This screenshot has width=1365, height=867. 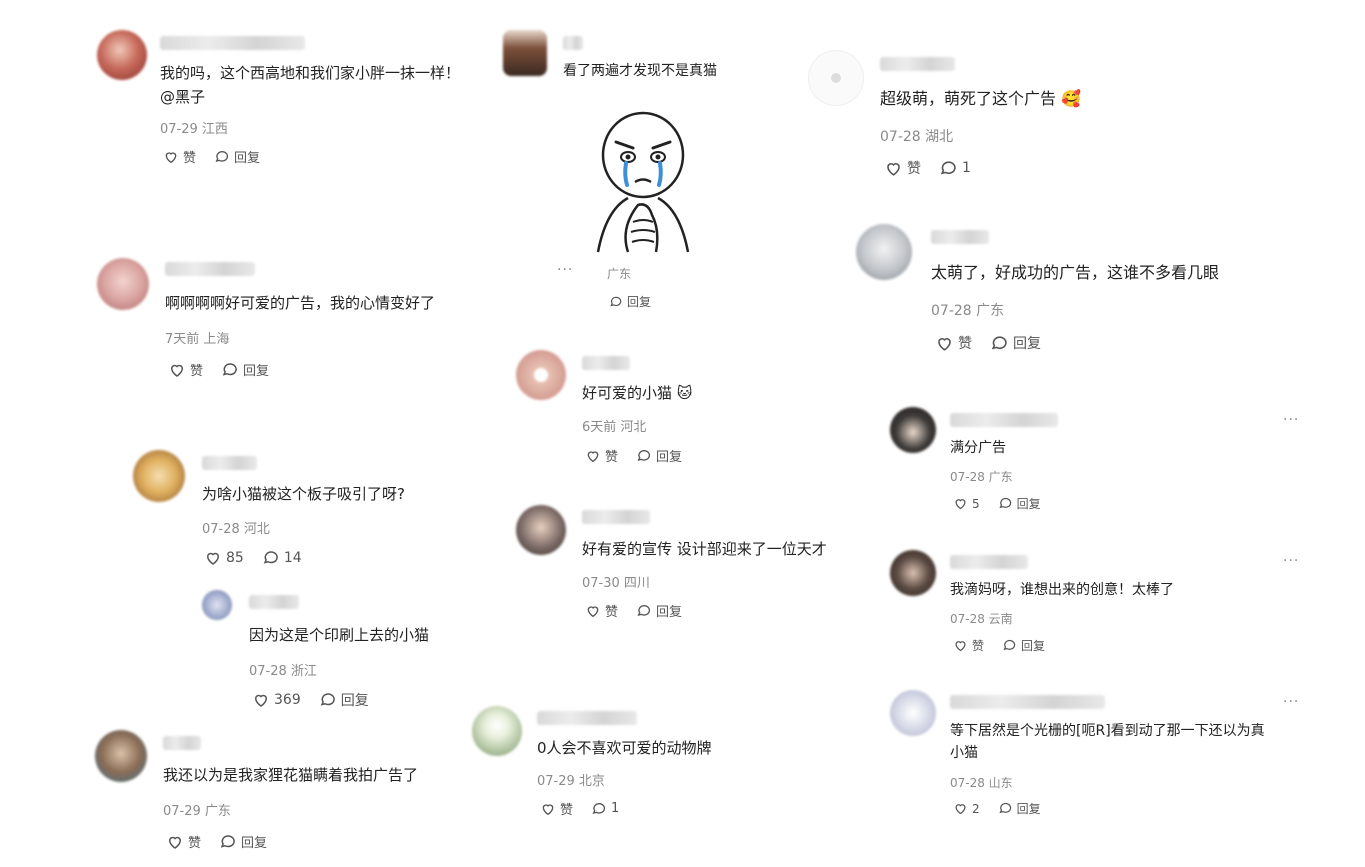 What do you see at coordinates (616, 583) in the screenshot?
I see `comment-meta: 07-30 四川` at bounding box center [616, 583].